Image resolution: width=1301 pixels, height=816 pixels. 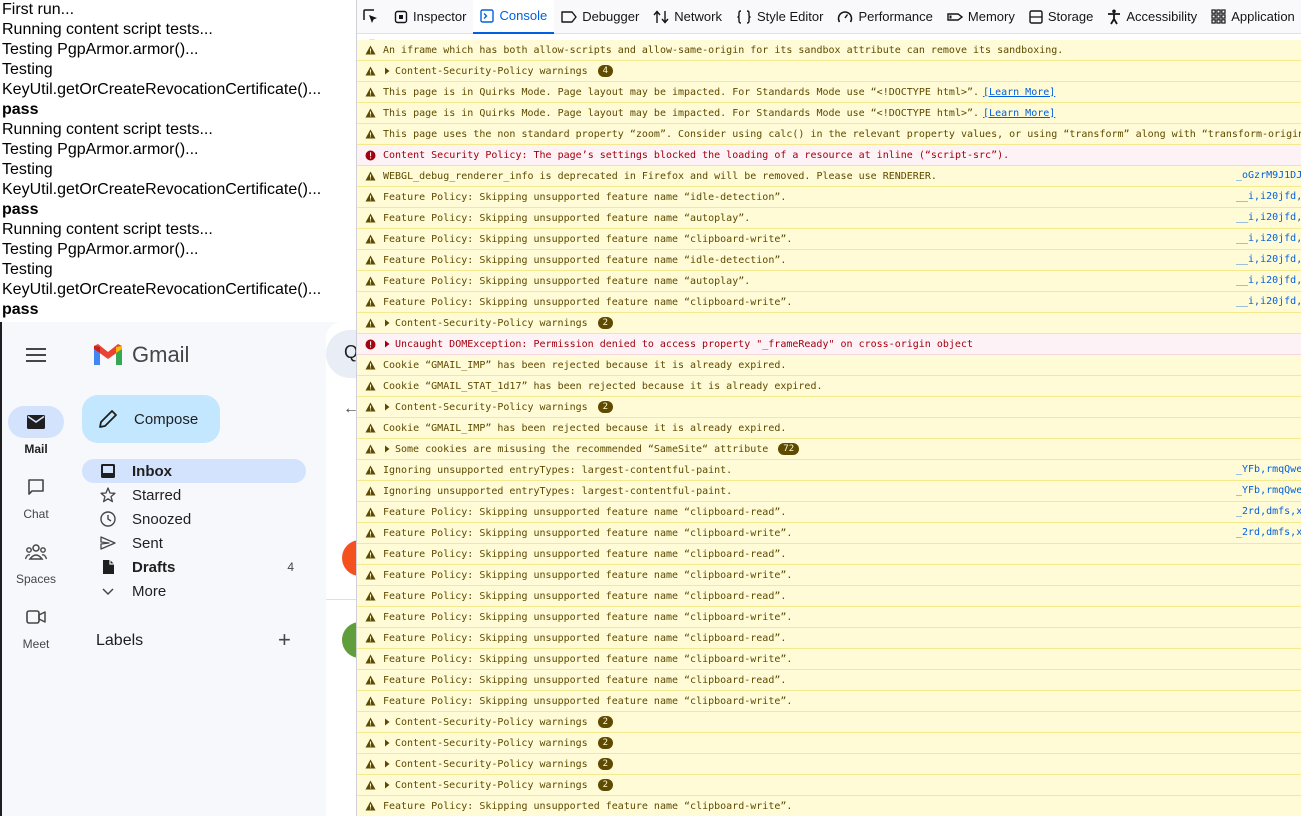 What do you see at coordinates (430, 17) in the screenshot?
I see `tab-inspector: Inspector` at bounding box center [430, 17].